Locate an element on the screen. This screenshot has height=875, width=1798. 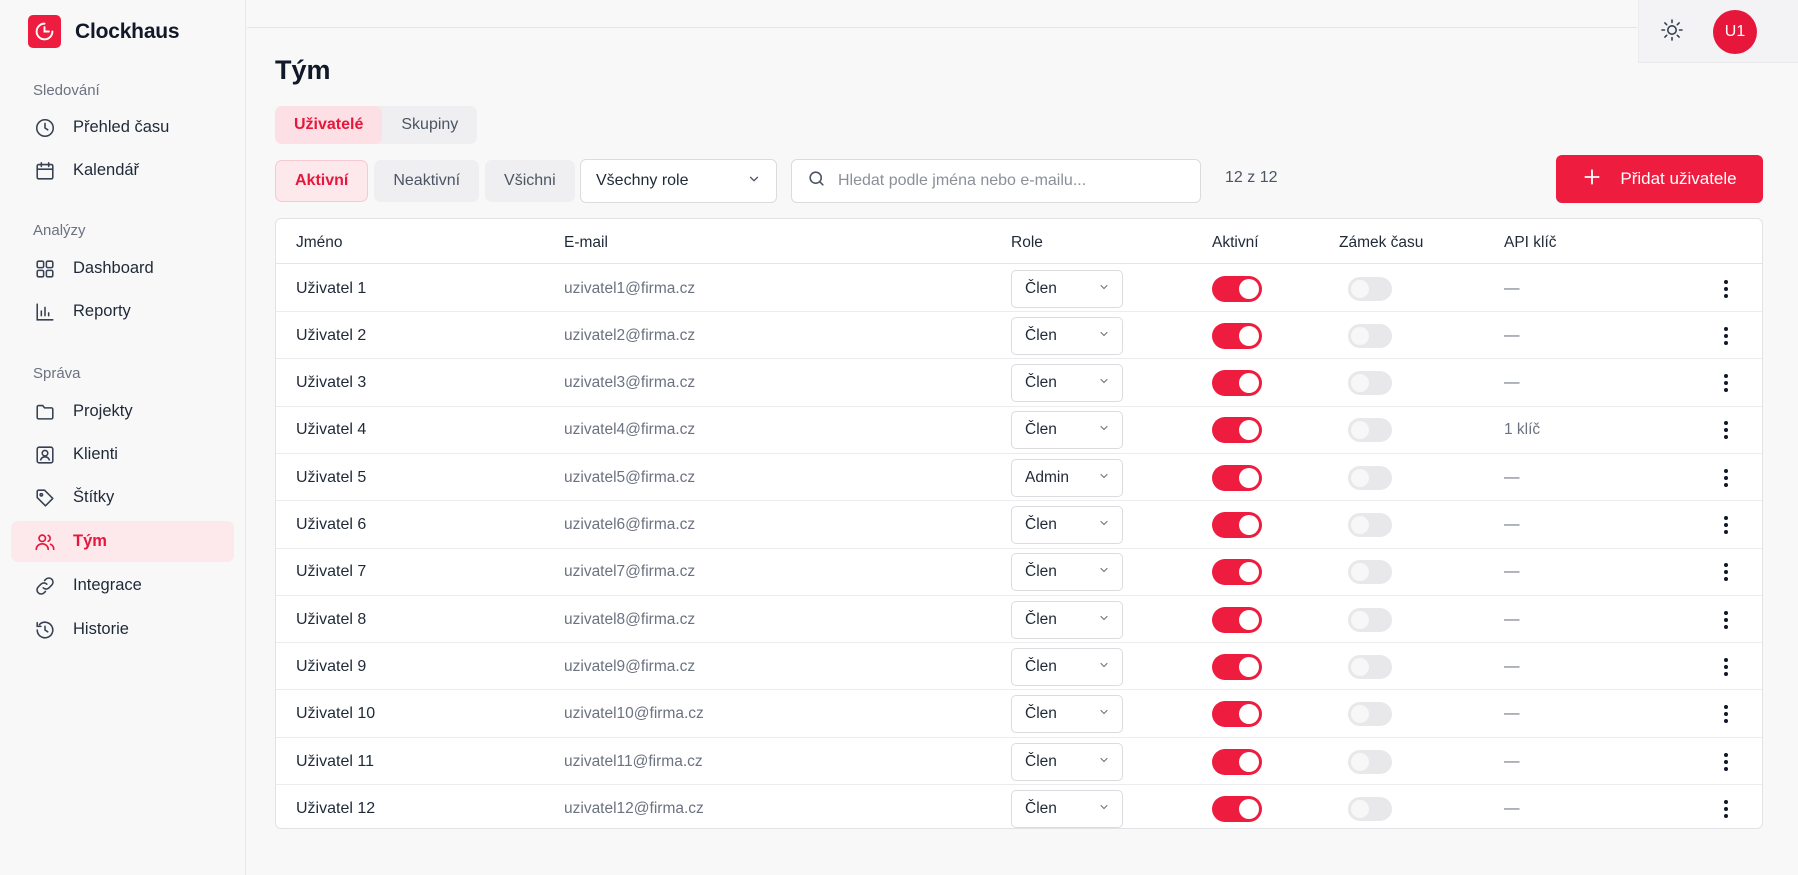
search-input is located at coordinates (1013, 181).